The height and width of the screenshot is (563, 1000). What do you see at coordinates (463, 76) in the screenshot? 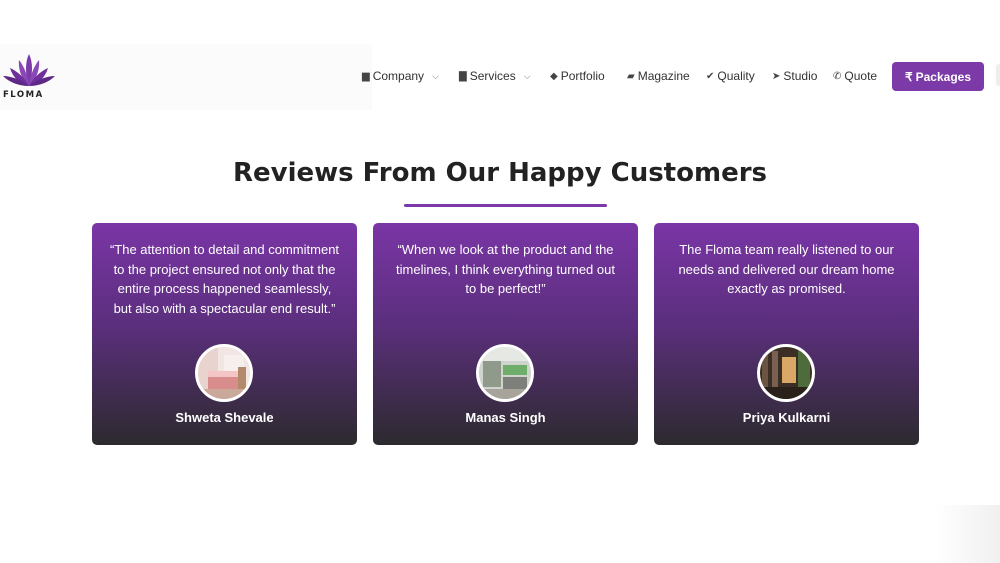
I see `briefcase-icon: ▇` at bounding box center [463, 76].